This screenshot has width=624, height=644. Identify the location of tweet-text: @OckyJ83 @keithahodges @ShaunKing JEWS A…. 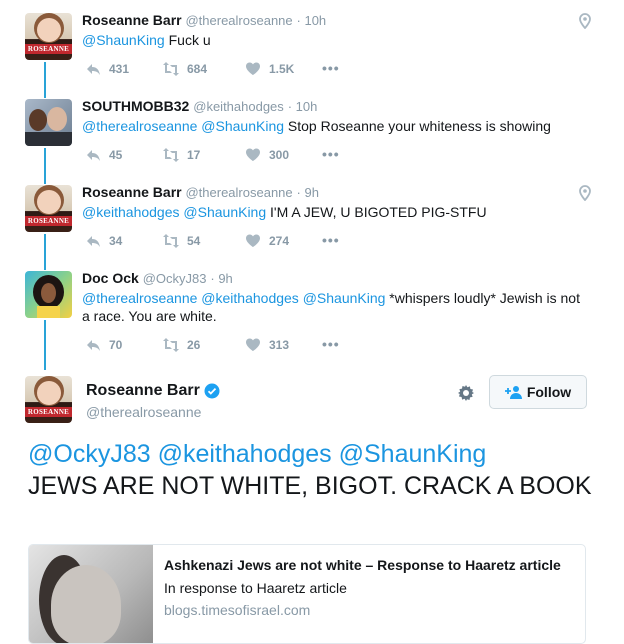
(310, 470).